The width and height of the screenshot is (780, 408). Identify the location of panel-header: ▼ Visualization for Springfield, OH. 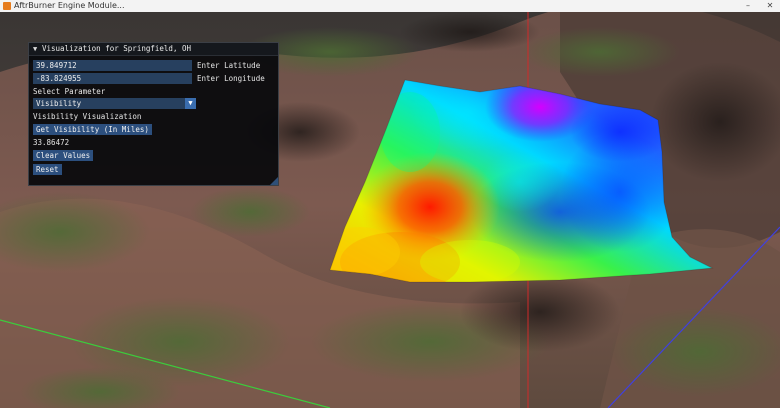
(153, 49).